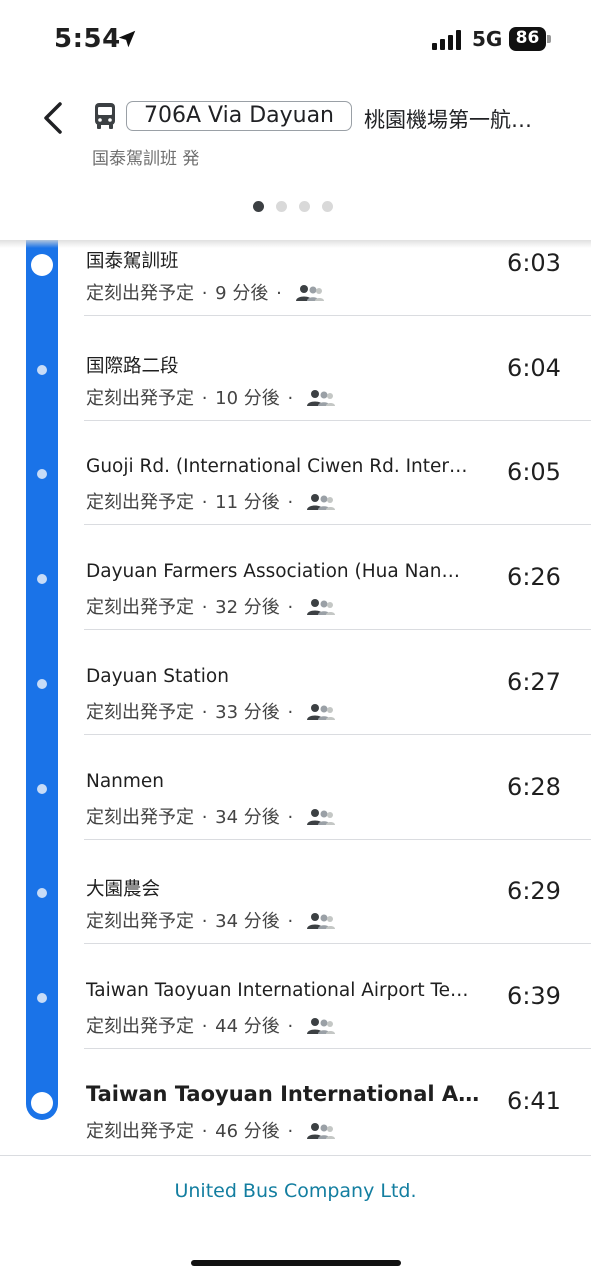 The image size is (591, 1280). Describe the element at coordinates (487, 39) in the screenshot. I see `network-type: 5G` at that location.